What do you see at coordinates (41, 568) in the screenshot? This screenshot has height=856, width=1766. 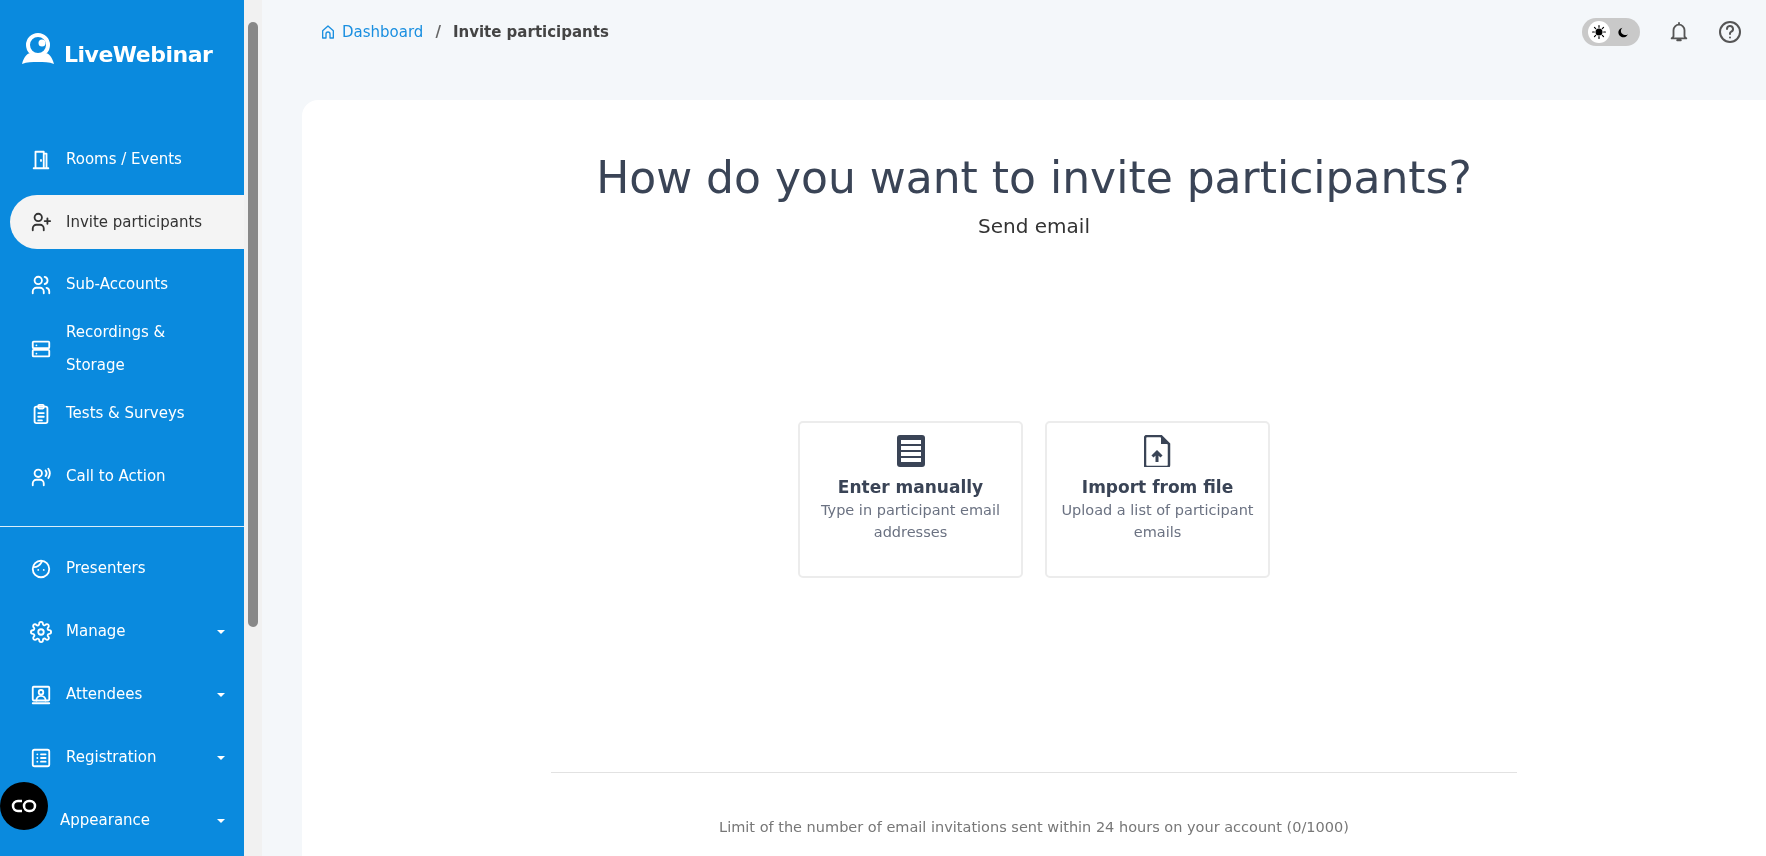 I see `face-icon` at bounding box center [41, 568].